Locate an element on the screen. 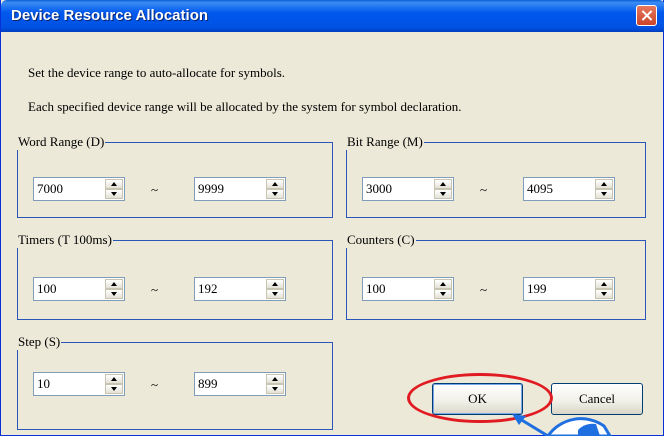 The height and width of the screenshot is (436, 664). highlight-oval is located at coordinates (480, 398).